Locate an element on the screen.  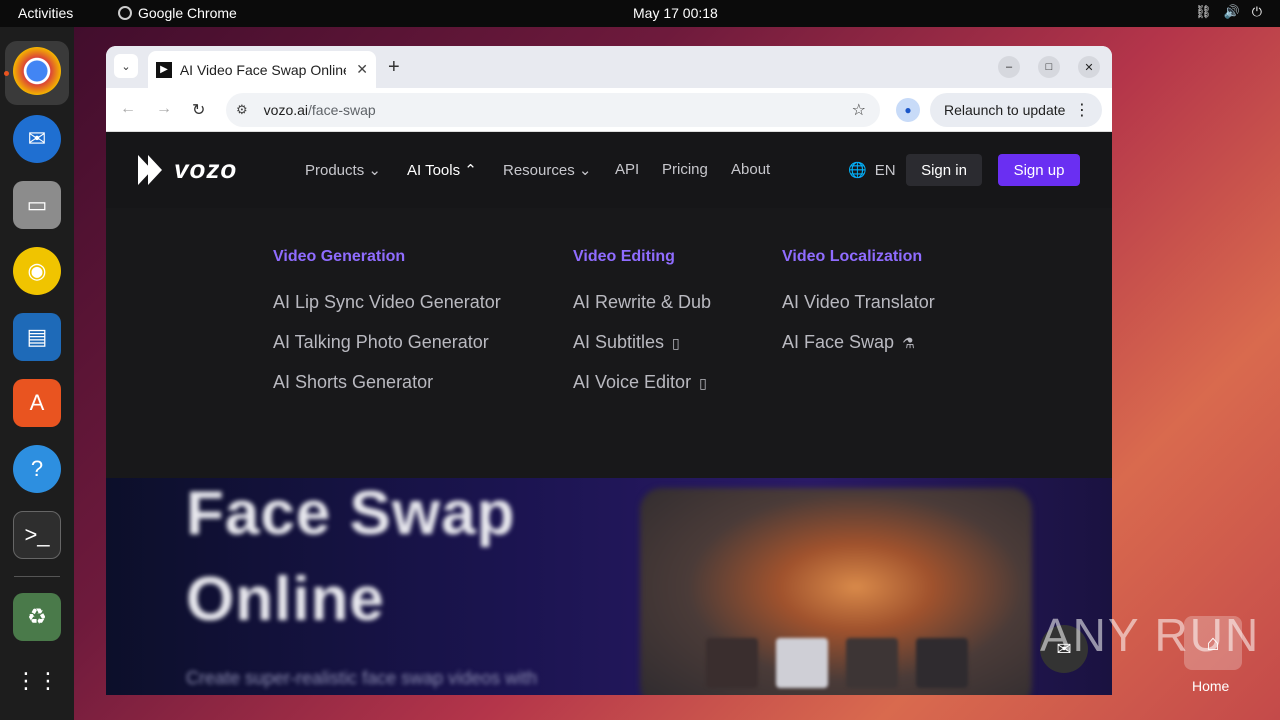
rhythmbox-icon: ◉ is located at coordinates (37, 271).